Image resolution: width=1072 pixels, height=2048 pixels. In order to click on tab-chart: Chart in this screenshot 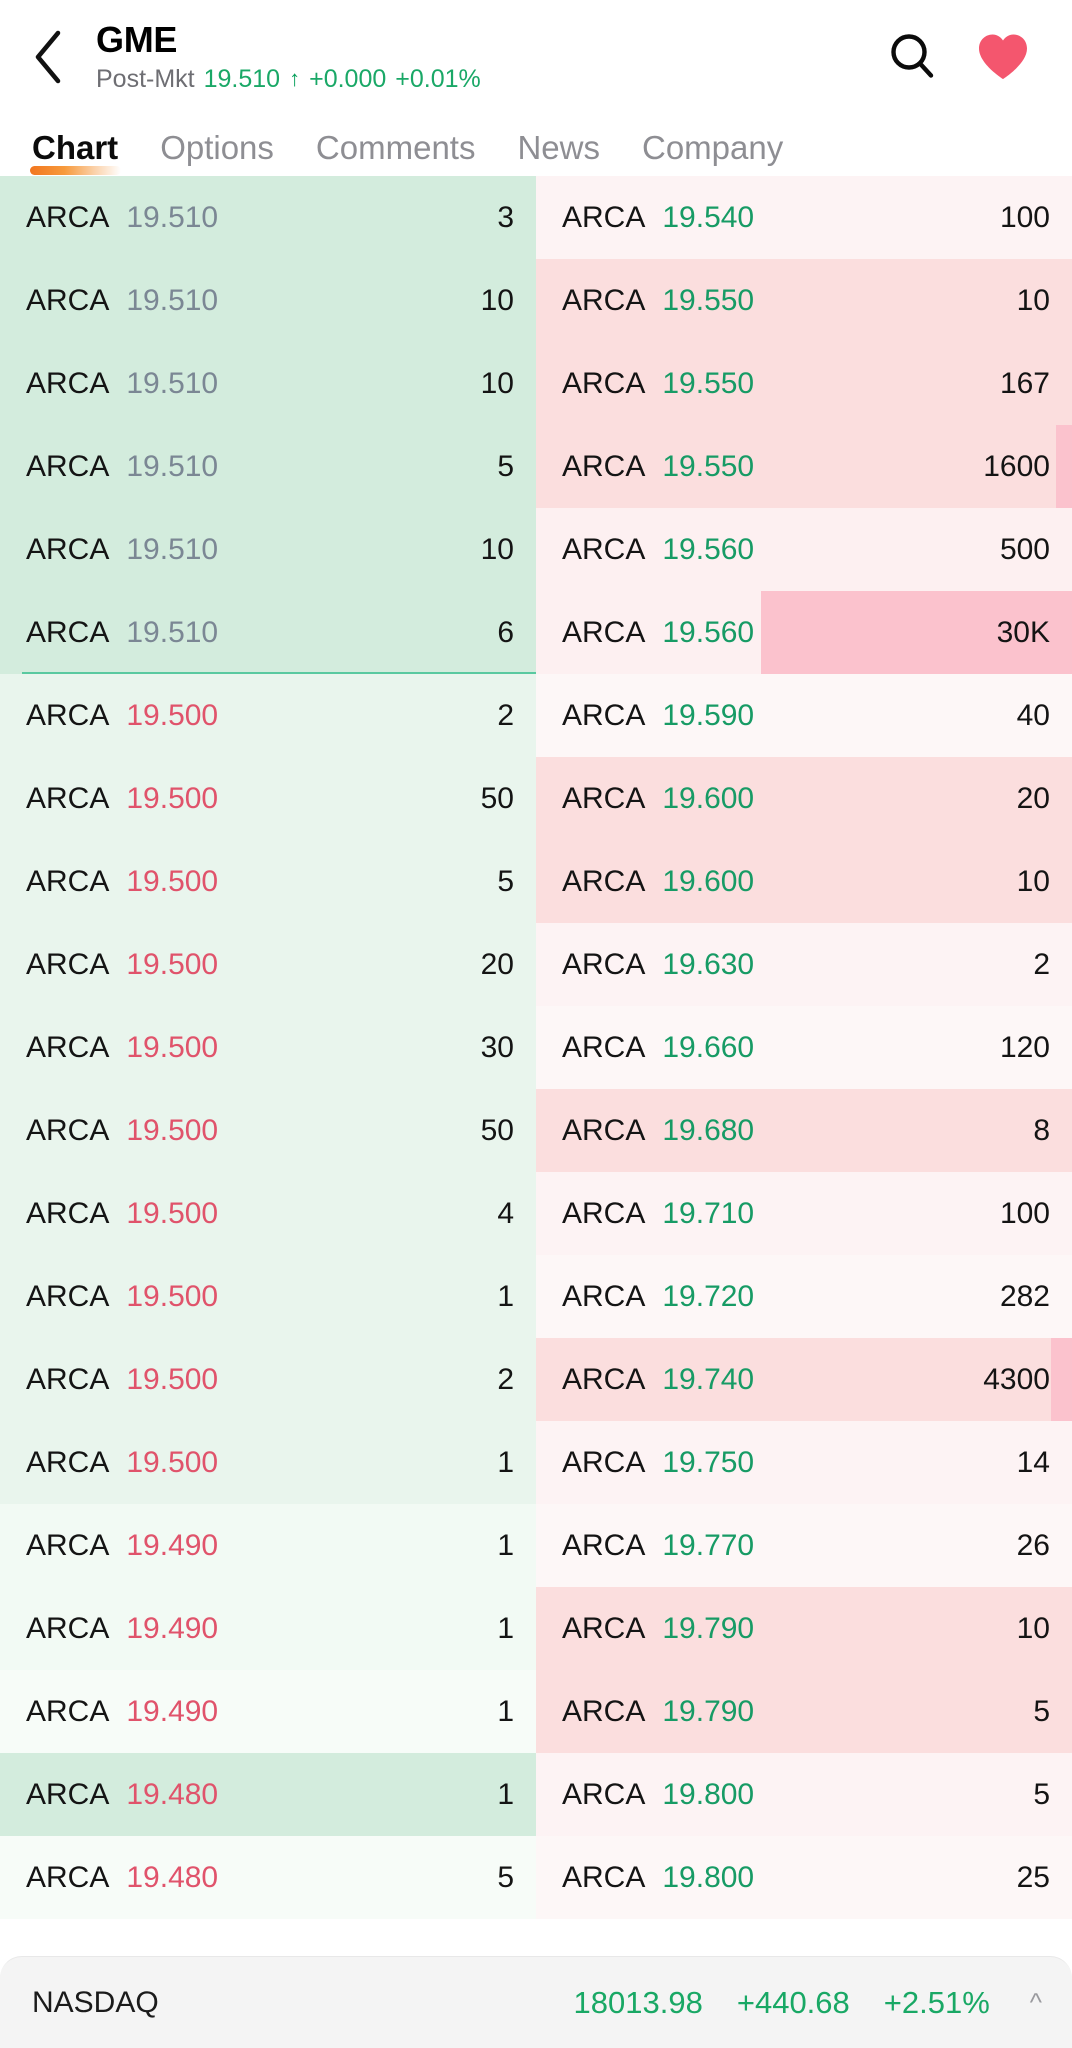, I will do `click(83, 153)`.